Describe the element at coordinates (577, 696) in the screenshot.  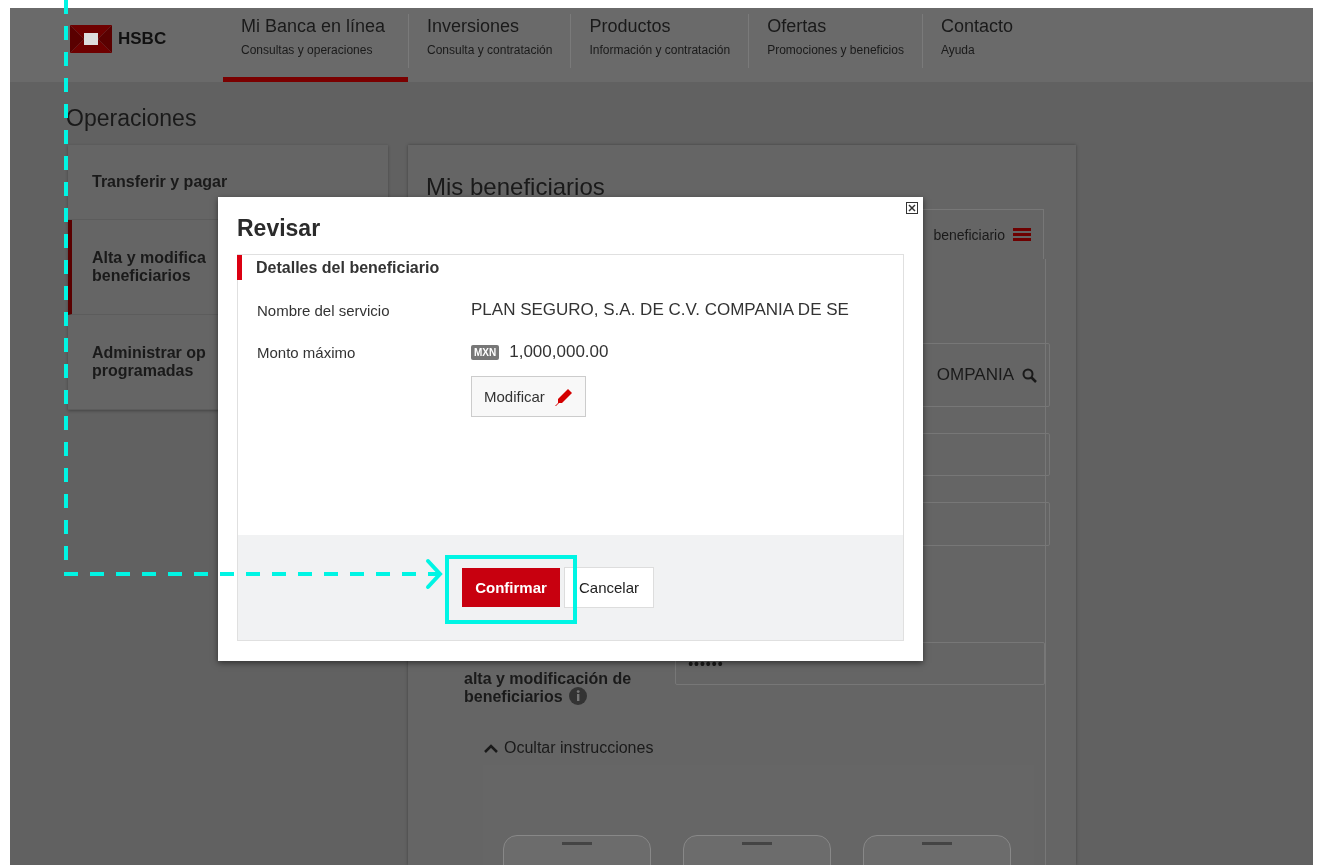
I see `info-icon` at that location.